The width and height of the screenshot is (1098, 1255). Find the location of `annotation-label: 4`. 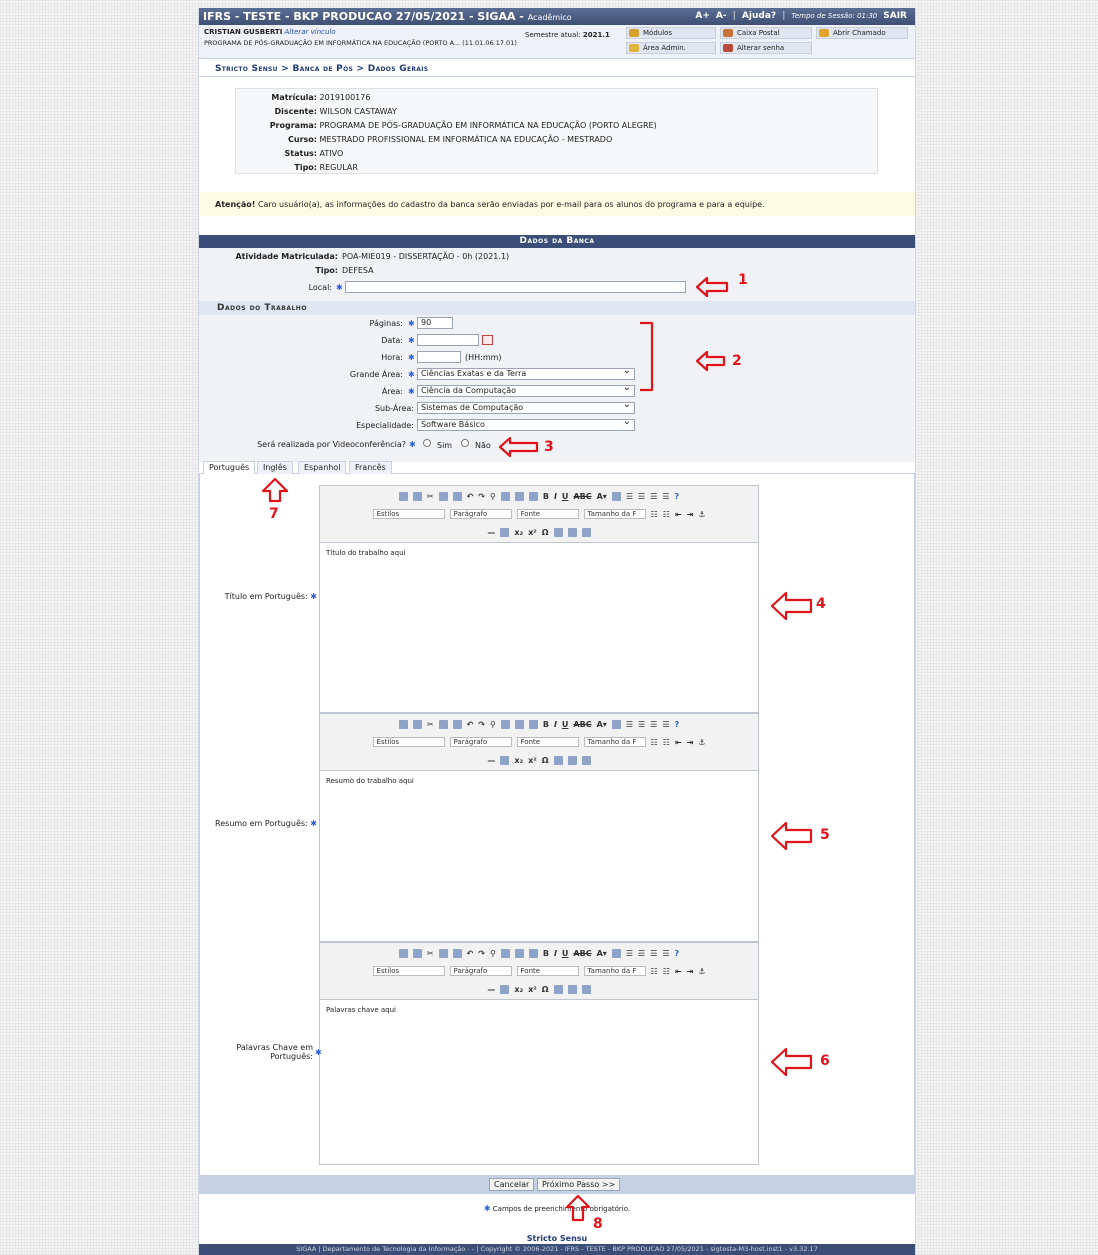

annotation-label: 4 is located at coordinates (821, 604).